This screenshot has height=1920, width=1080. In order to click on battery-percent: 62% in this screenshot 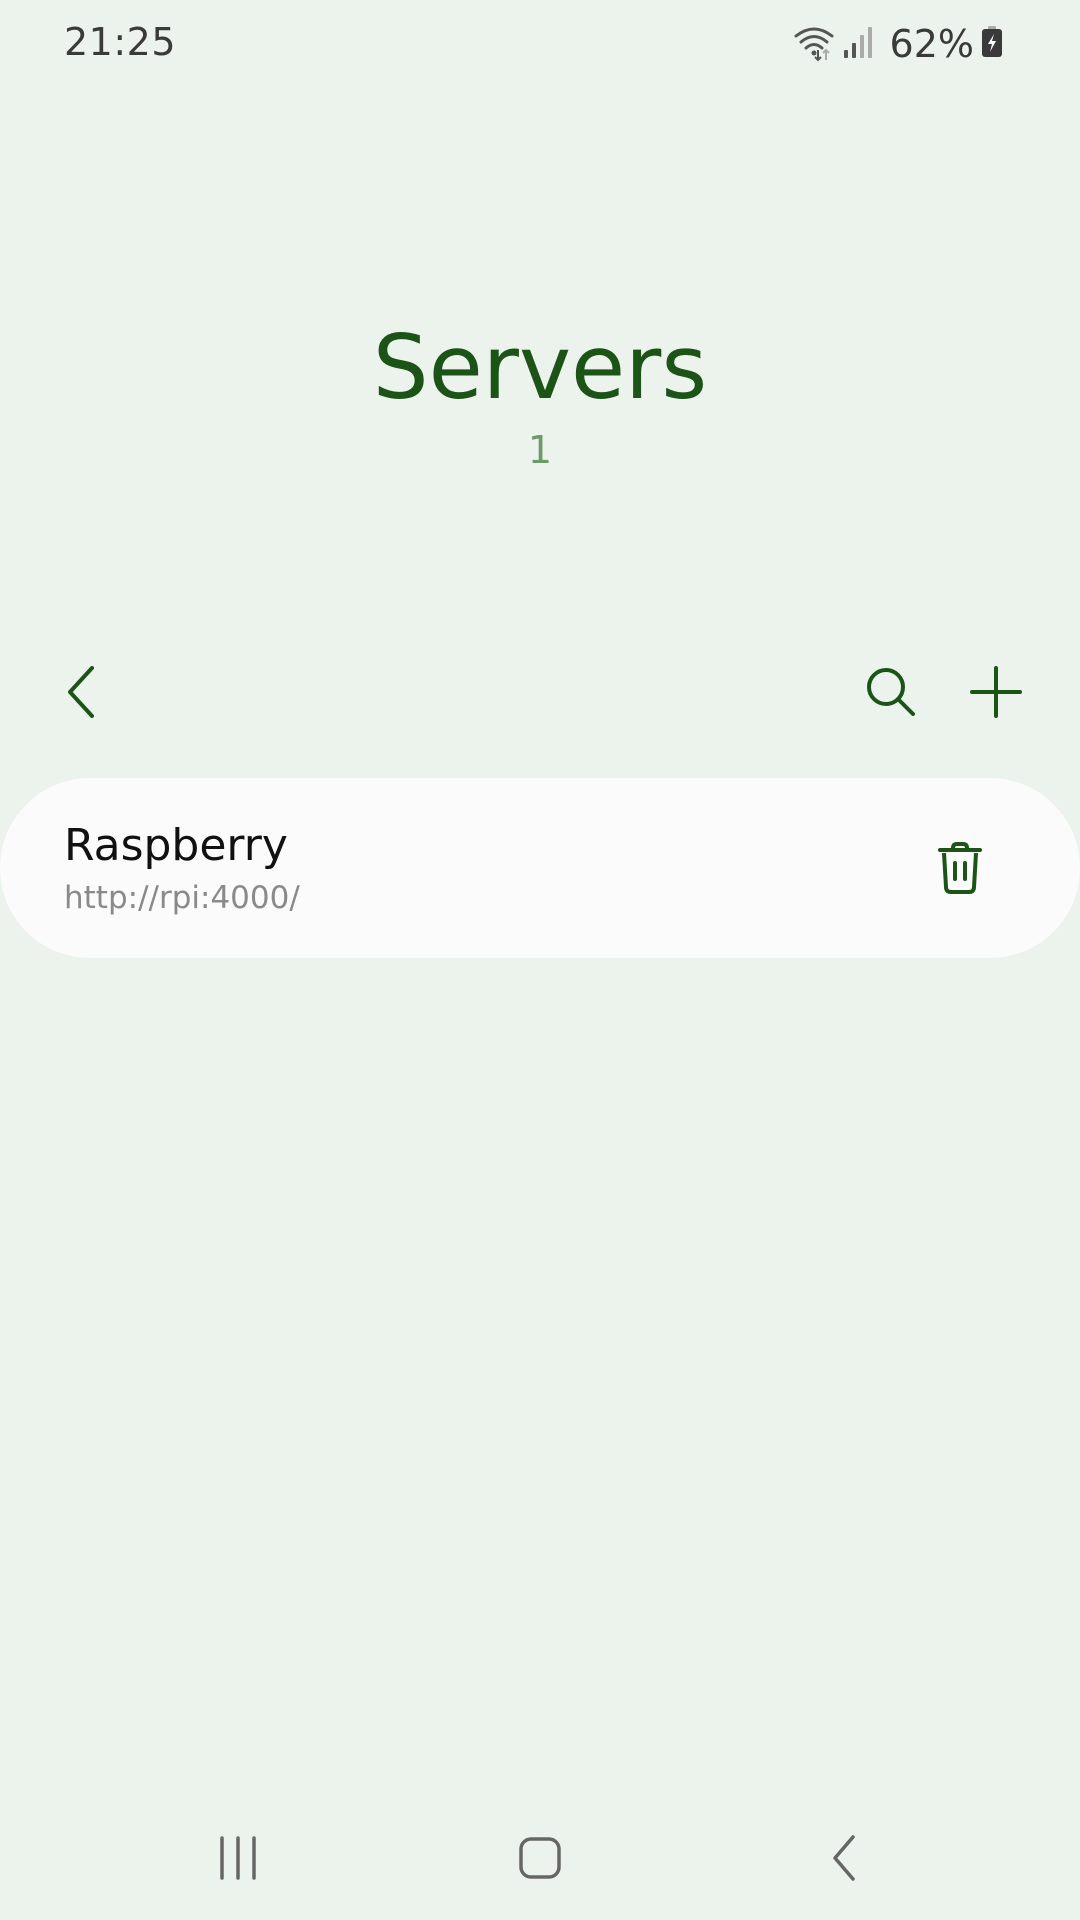, I will do `click(931, 44)`.